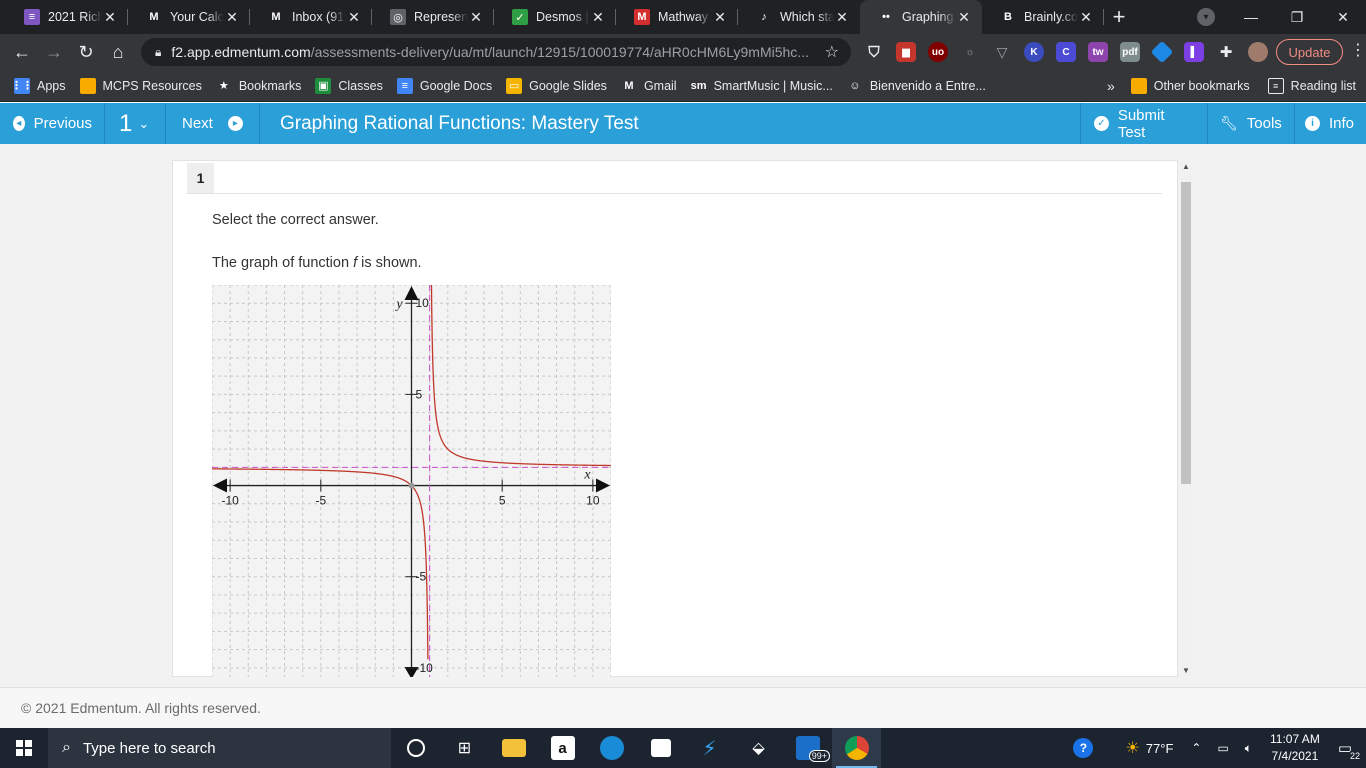 The image size is (1366, 768). What do you see at coordinates (441, 17) in the screenshot?
I see `tab-title: Representi` at bounding box center [441, 17].